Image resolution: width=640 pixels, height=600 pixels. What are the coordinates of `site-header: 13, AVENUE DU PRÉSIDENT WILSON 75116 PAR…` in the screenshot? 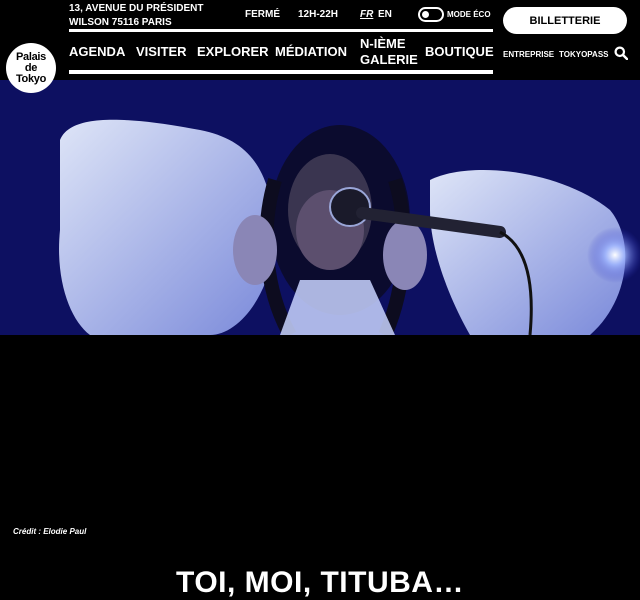 It's located at (320, 40).